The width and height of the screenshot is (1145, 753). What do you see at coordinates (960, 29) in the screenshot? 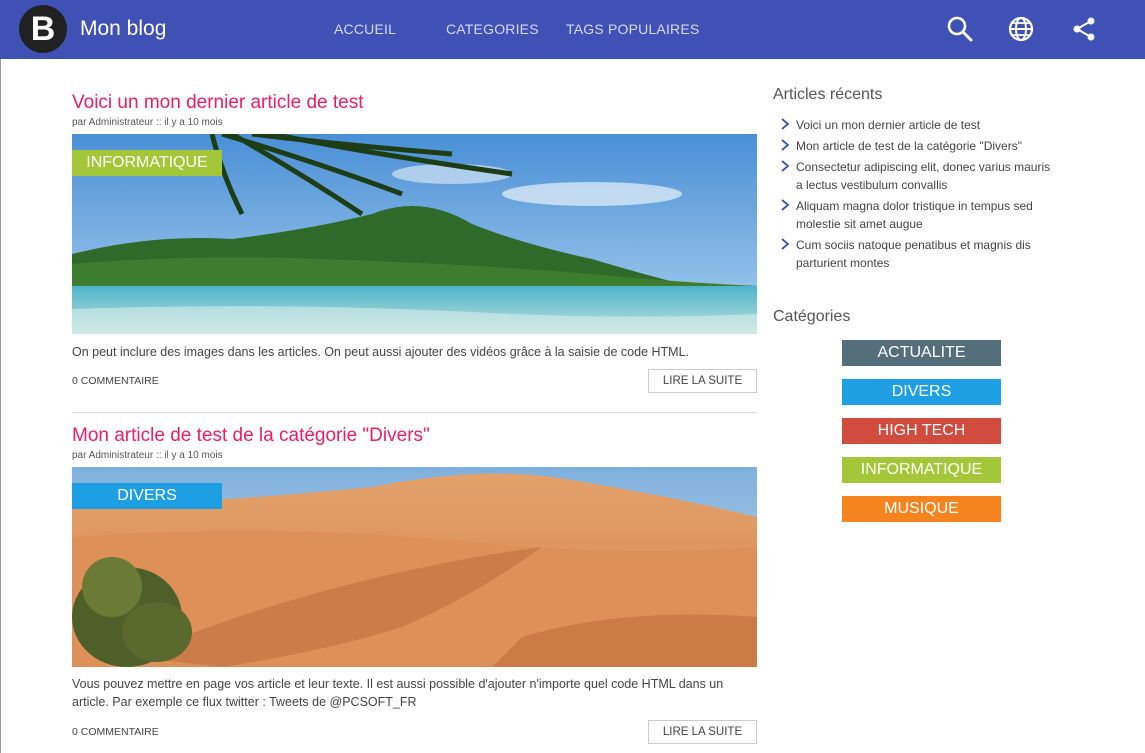
I see `search-icon` at bounding box center [960, 29].